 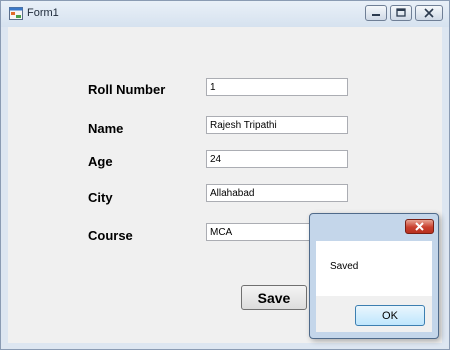 What do you see at coordinates (277, 193) in the screenshot?
I see `city-field` at bounding box center [277, 193].